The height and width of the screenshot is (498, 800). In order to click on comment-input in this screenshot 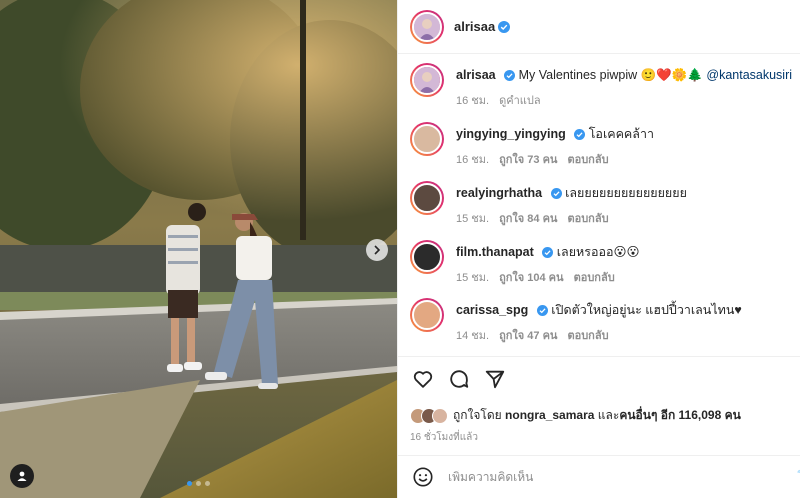, I will do `click(598, 477)`.